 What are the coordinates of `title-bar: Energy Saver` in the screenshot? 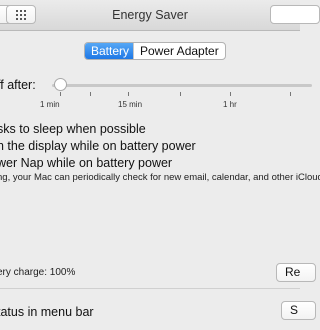 It's located at (160, 15).